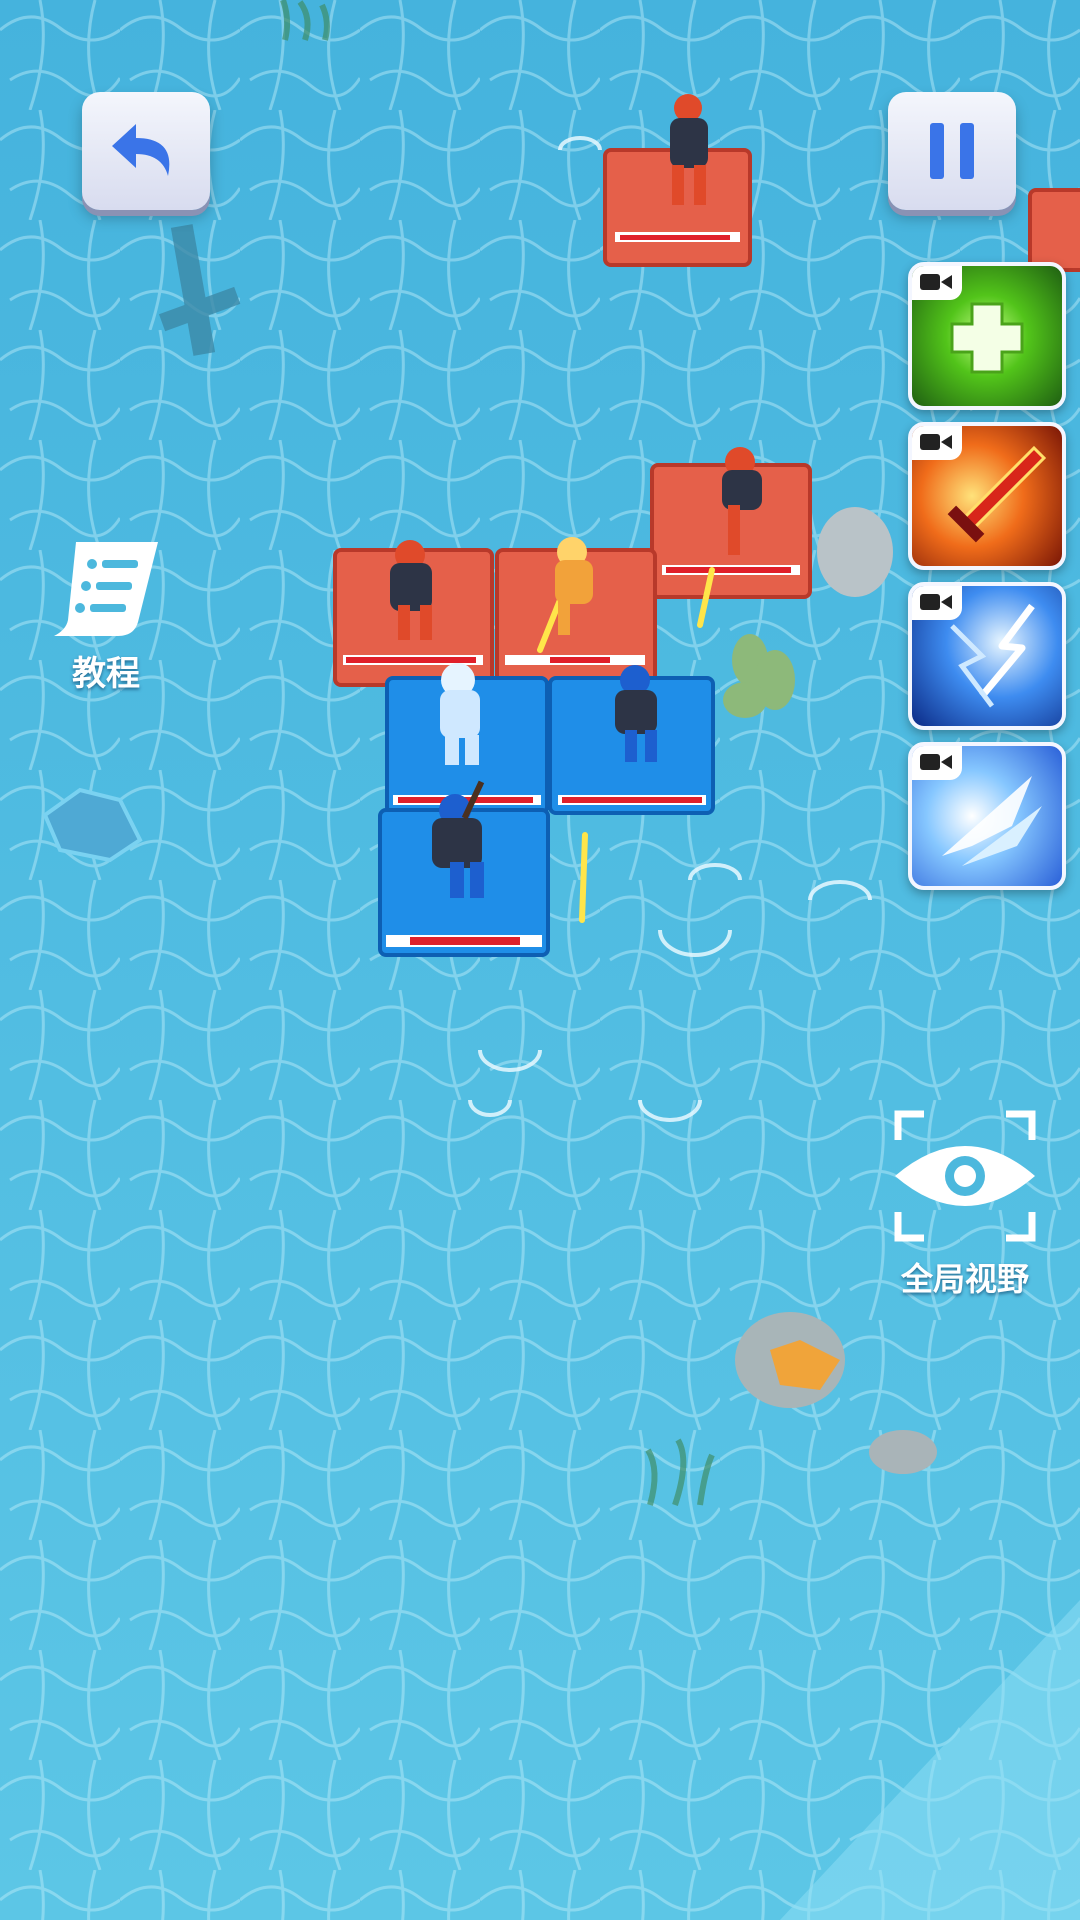 The image size is (1080, 1920). What do you see at coordinates (1054, 230) in the screenshot?
I see `enemy-tile-edge` at bounding box center [1054, 230].